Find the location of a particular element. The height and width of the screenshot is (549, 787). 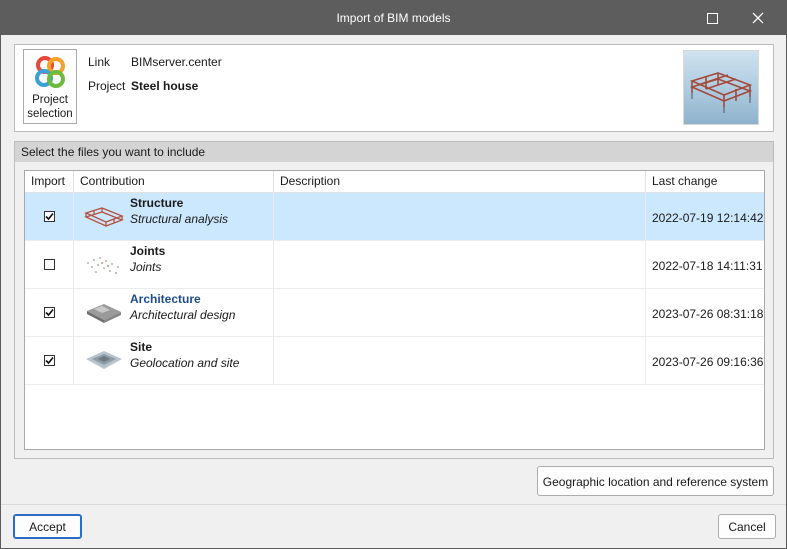

last-change-cell: 2023-07-26 09:16:36 is located at coordinates (705, 361).